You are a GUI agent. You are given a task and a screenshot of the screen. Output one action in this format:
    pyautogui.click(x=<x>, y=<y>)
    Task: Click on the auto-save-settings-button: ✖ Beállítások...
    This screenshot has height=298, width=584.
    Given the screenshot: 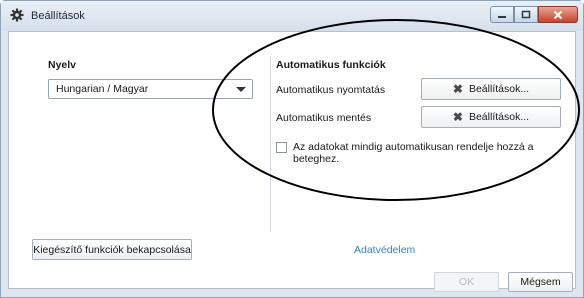 What is the action you would take?
    pyautogui.click(x=491, y=117)
    